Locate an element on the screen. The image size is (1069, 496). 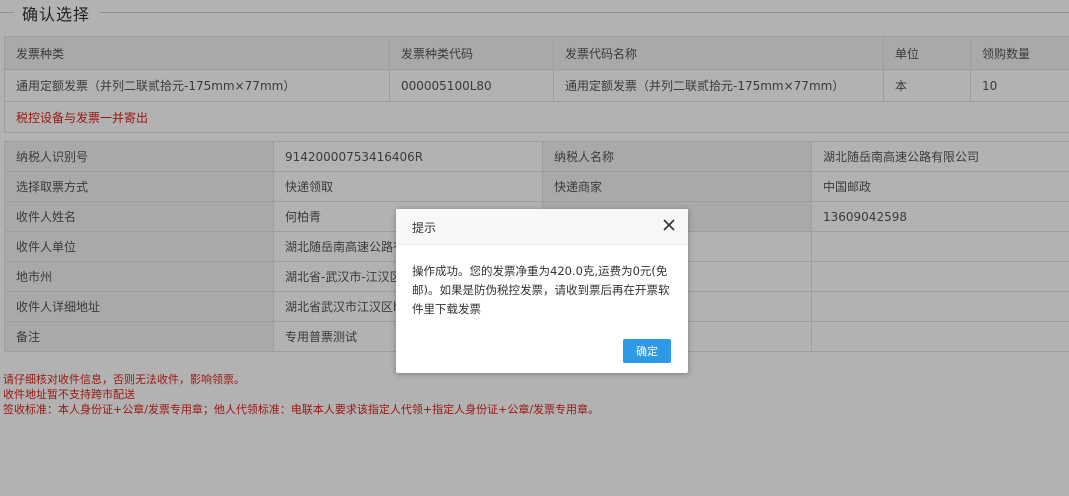
dialog-title: 提示 is located at coordinates (424, 228).